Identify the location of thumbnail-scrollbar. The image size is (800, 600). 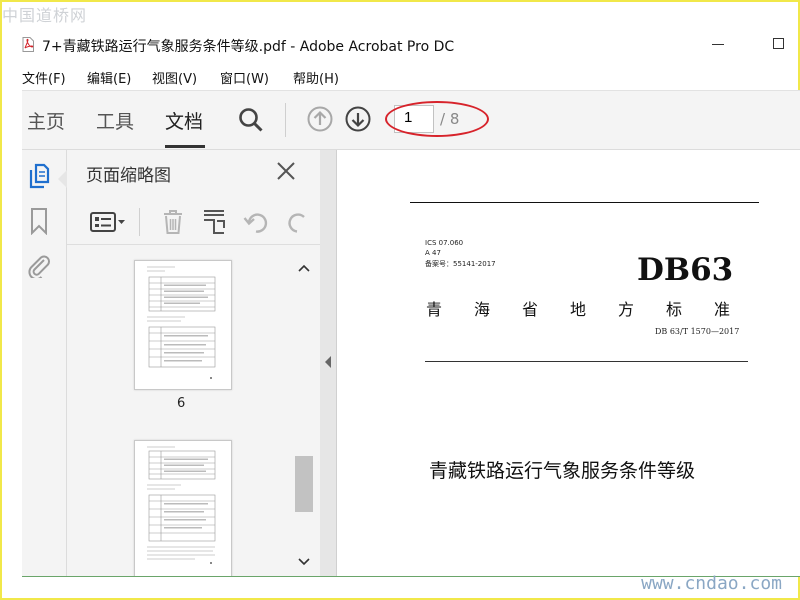
(303, 416).